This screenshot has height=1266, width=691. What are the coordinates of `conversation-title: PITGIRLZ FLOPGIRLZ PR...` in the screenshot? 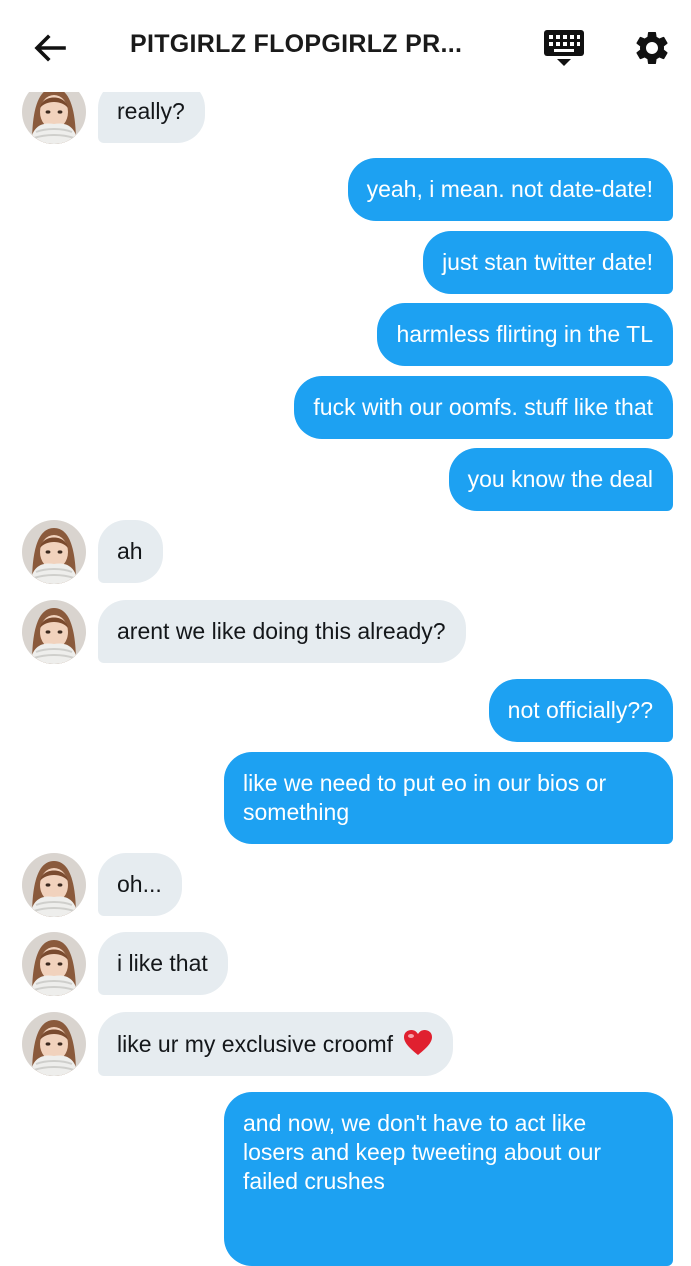 It's located at (310, 44).